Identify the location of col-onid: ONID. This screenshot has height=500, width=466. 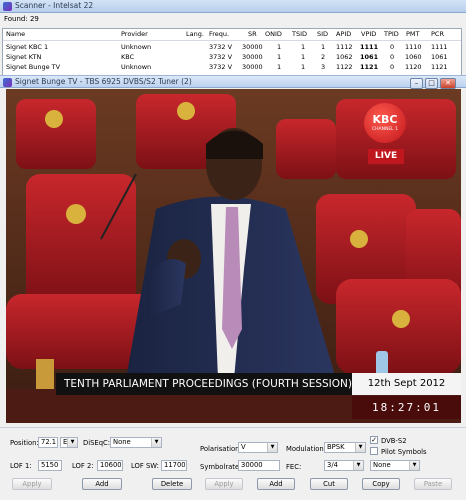
(273, 34).